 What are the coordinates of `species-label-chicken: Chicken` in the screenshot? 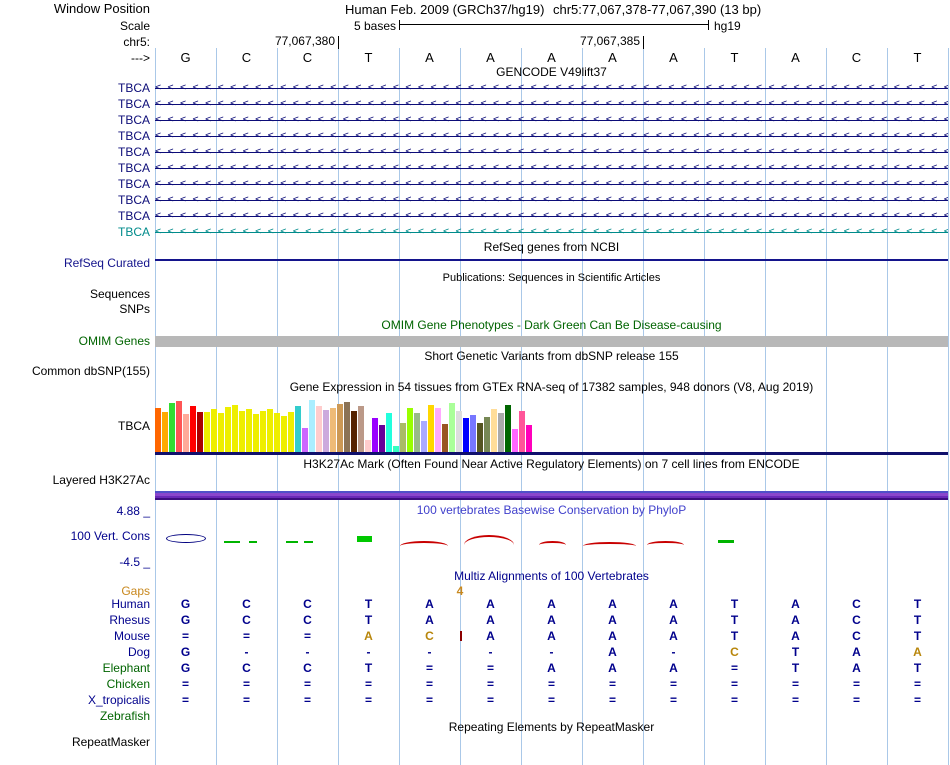 It's located at (75, 684).